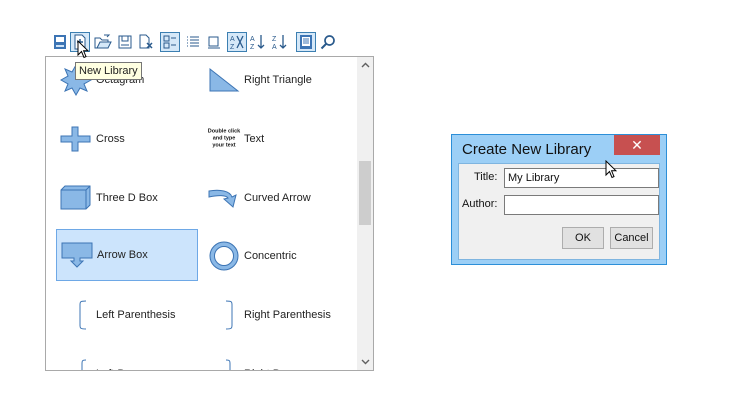  What do you see at coordinates (480, 204) in the screenshot?
I see `author-field-label: Author:` at bounding box center [480, 204].